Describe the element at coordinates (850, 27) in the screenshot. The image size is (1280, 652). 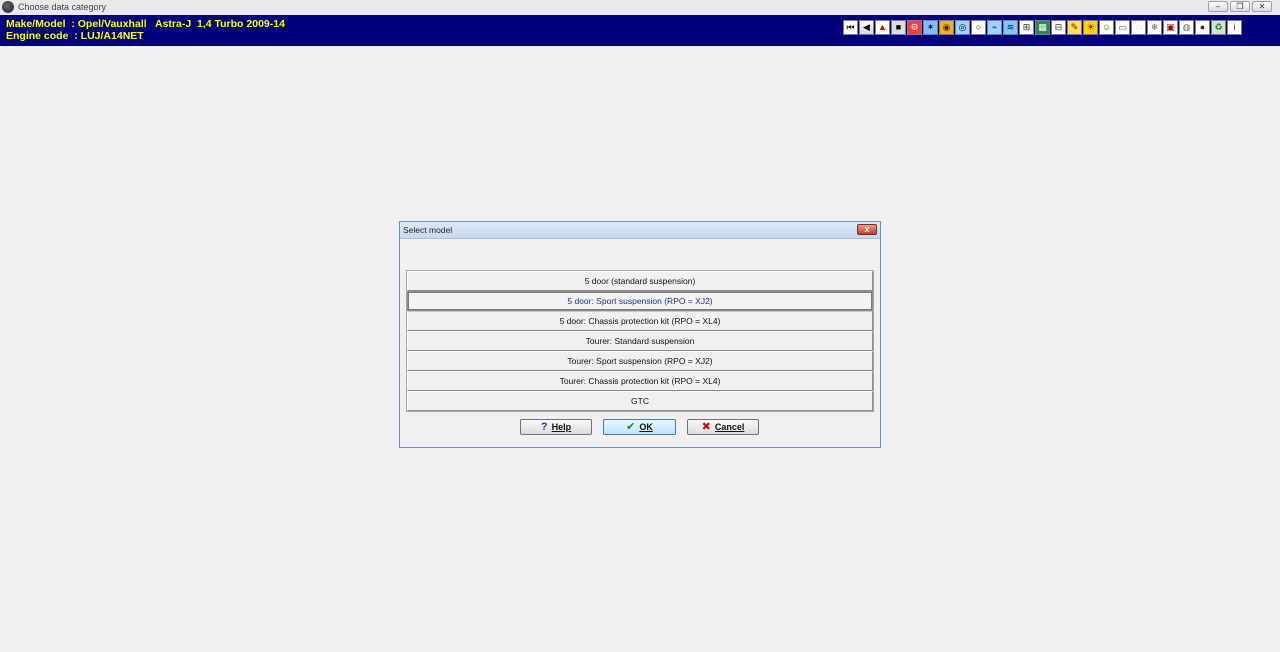
I see `first-page-icon: ⏮` at that location.